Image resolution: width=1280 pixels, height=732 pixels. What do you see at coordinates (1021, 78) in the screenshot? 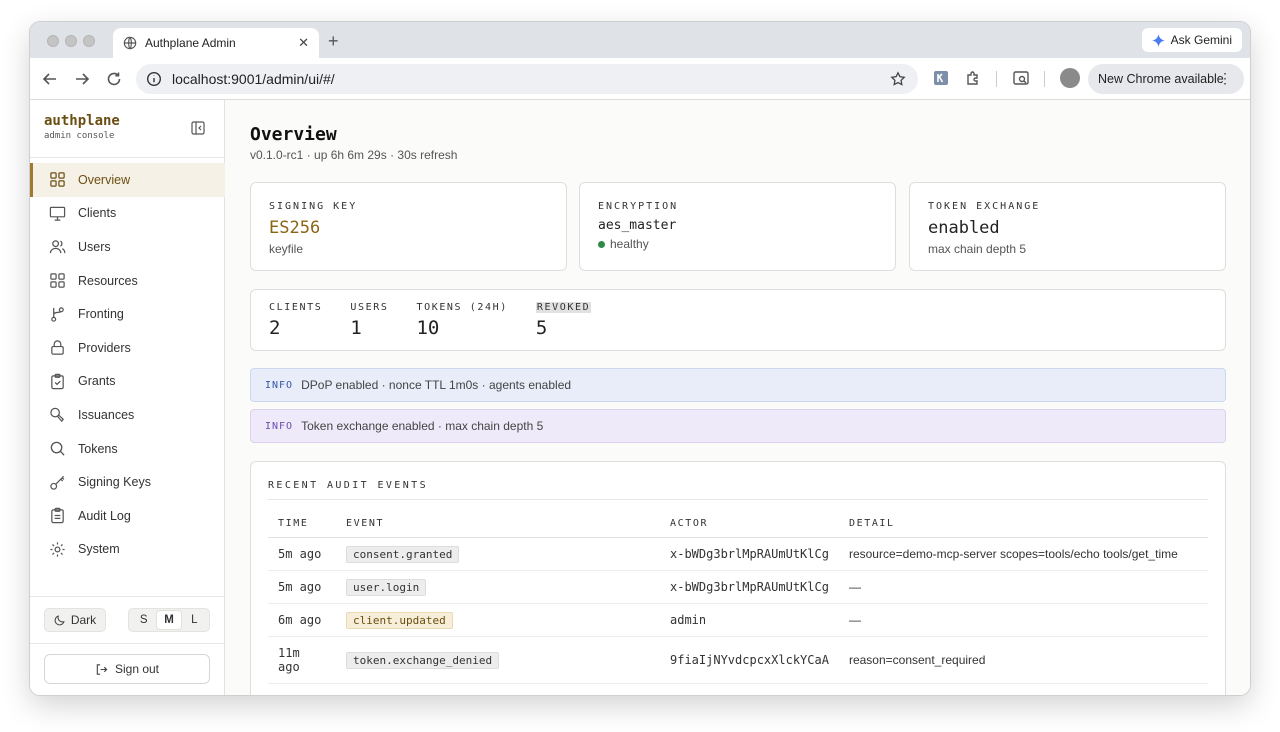
I see `tab-search-icon` at bounding box center [1021, 78].